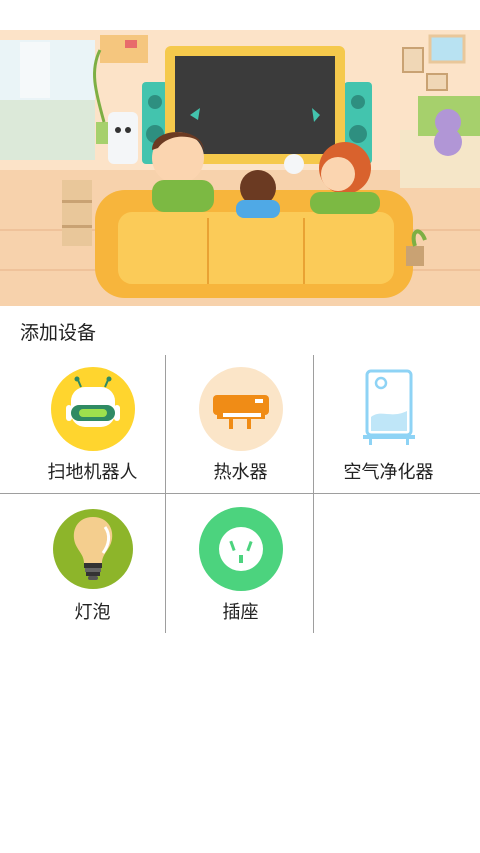 Image resolution: width=480 pixels, height=853 pixels. Describe the element at coordinates (240, 549) in the screenshot. I see `socket-icon` at that location.